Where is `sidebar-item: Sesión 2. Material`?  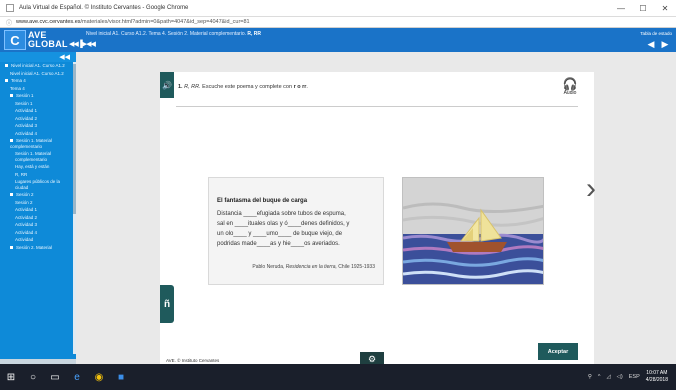
sidebar-item: Sesión 2. Material is located at coordinates (38, 248).